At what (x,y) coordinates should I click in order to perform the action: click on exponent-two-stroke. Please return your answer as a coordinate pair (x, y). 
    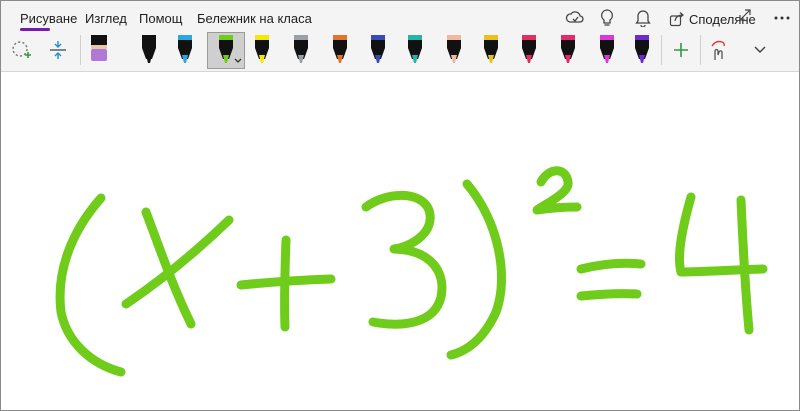
    Looking at the image, I should click on (557, 190).